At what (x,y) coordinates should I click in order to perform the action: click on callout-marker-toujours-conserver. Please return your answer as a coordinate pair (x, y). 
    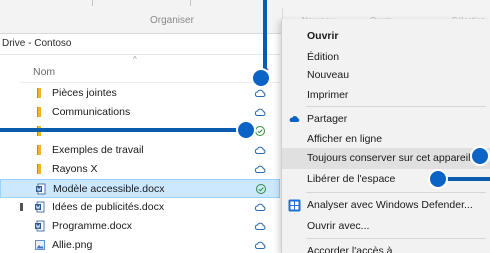
    Looking at the image, I should click on (480, 156).